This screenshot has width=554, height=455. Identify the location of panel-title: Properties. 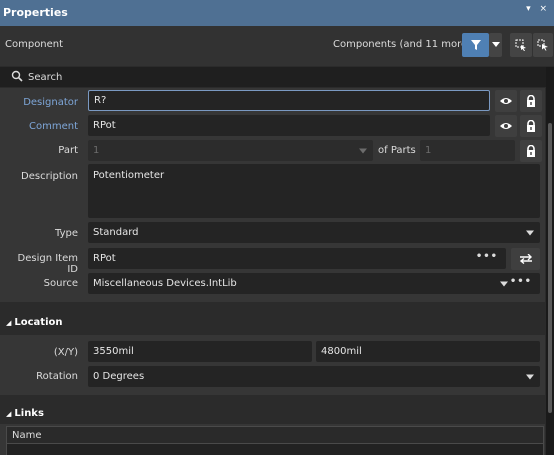
(35, 12).